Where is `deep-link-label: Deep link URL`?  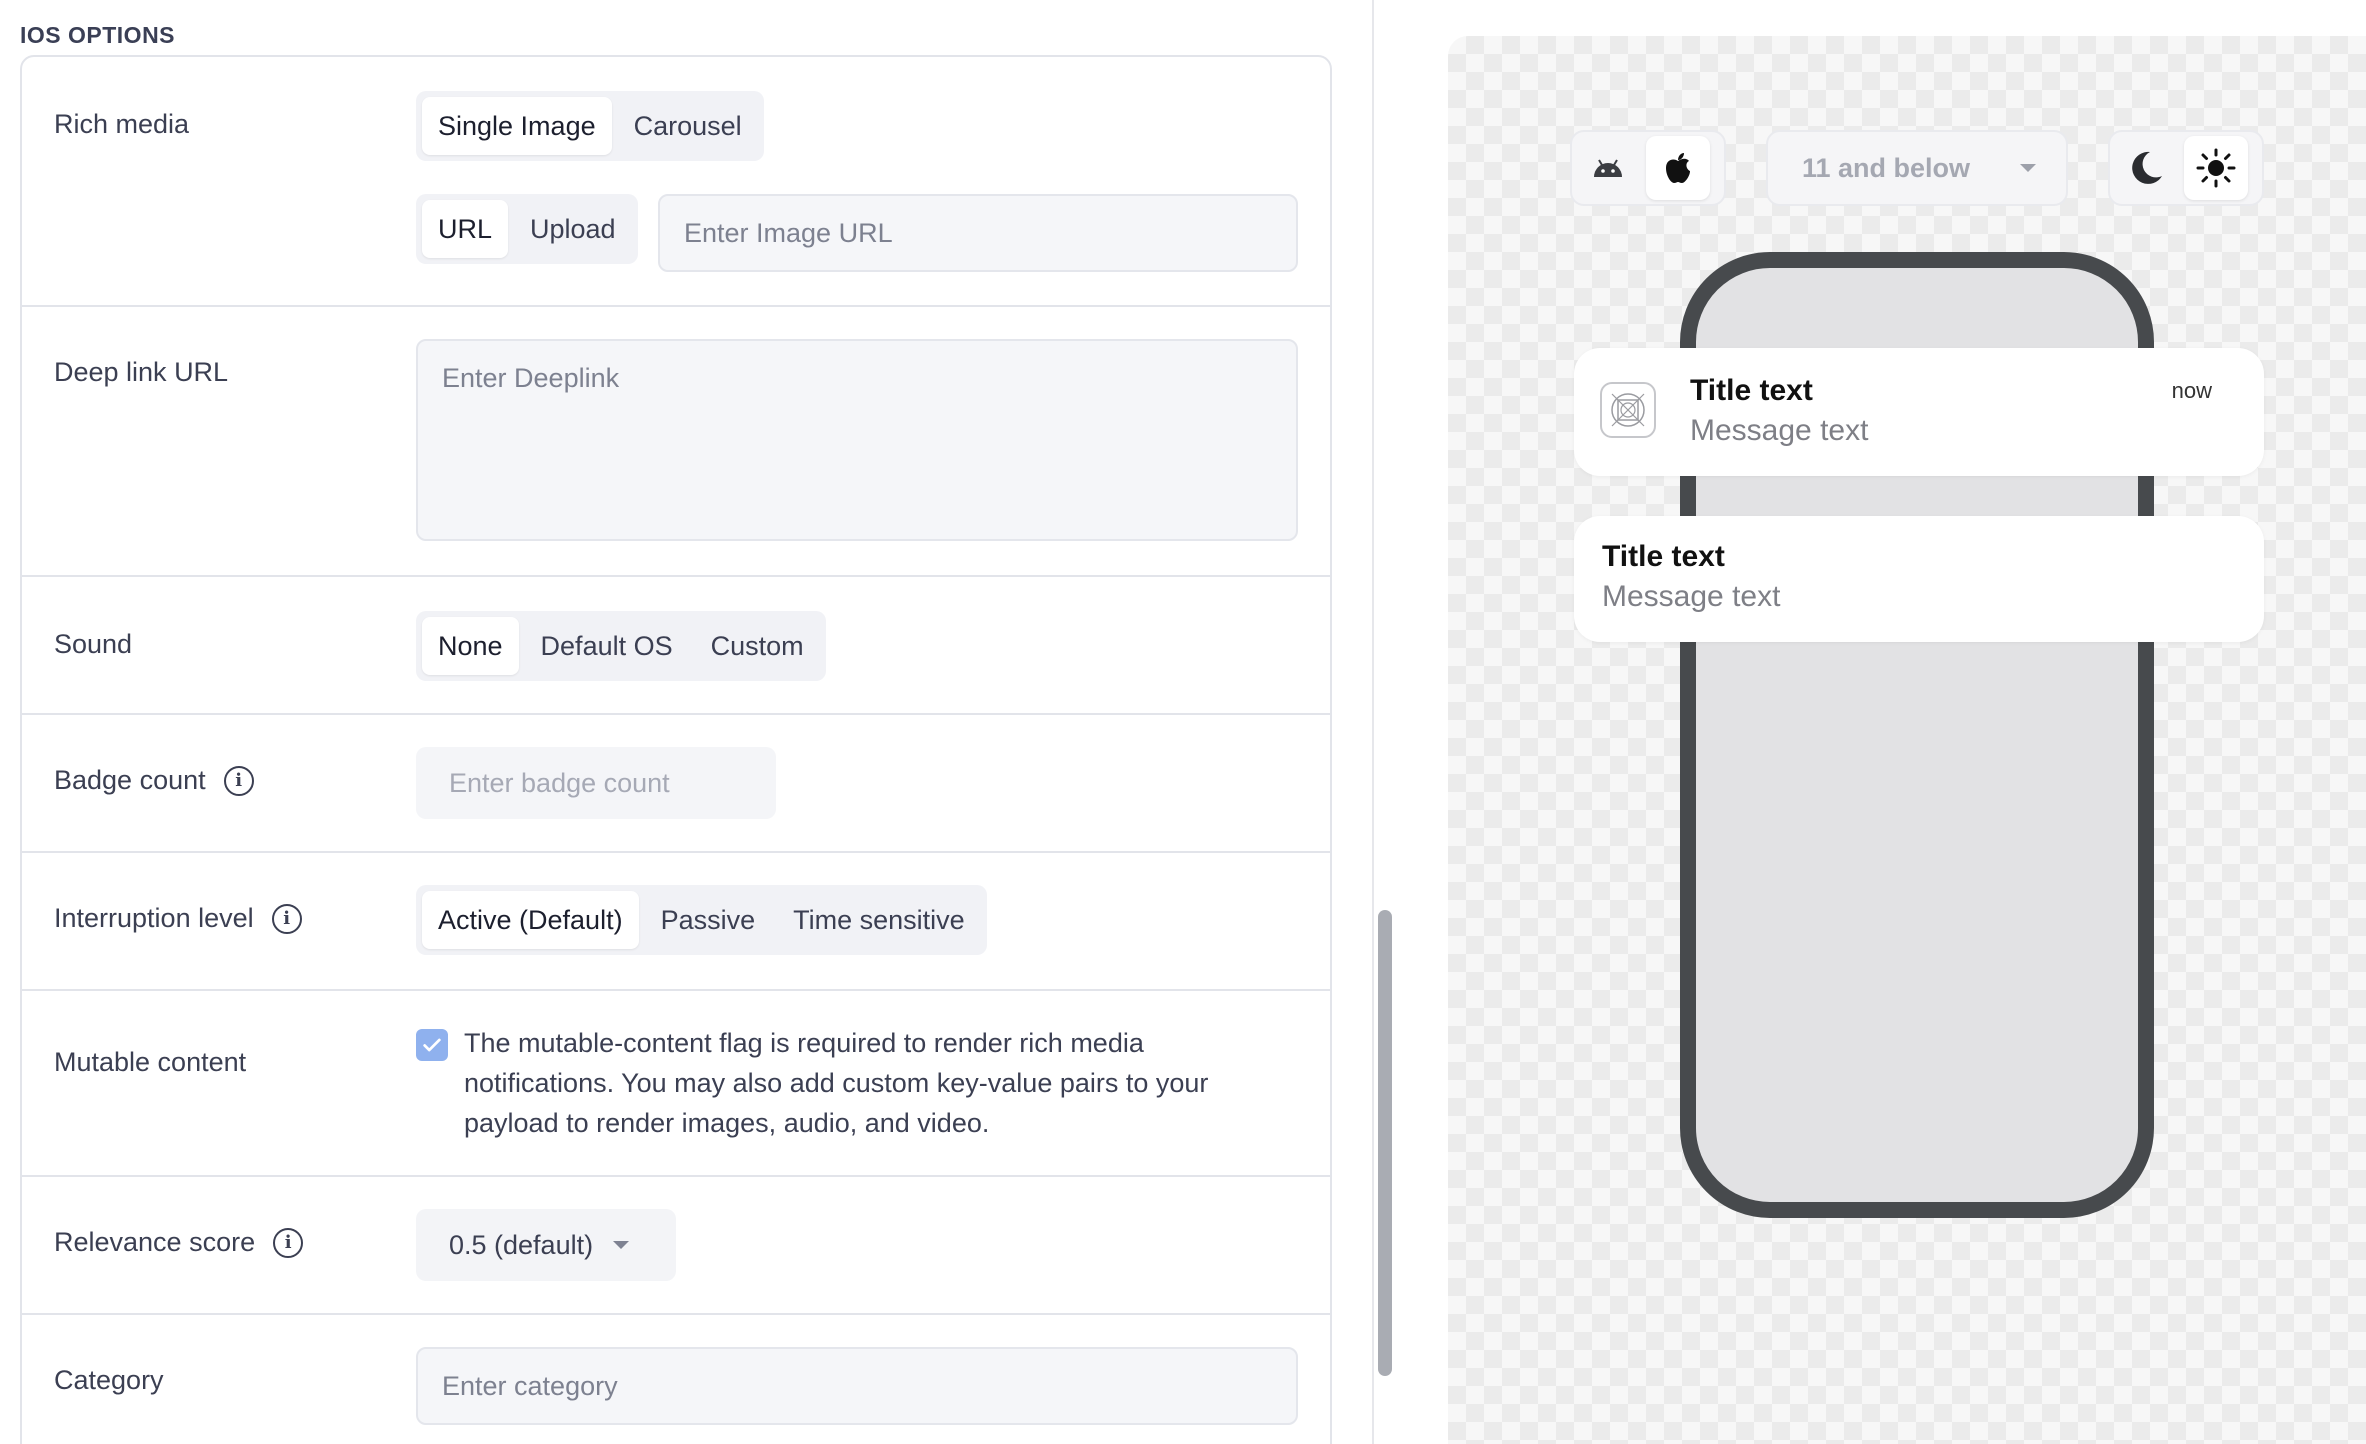
deep-link-label: Deep link URL is located at coordinates (141, 372).